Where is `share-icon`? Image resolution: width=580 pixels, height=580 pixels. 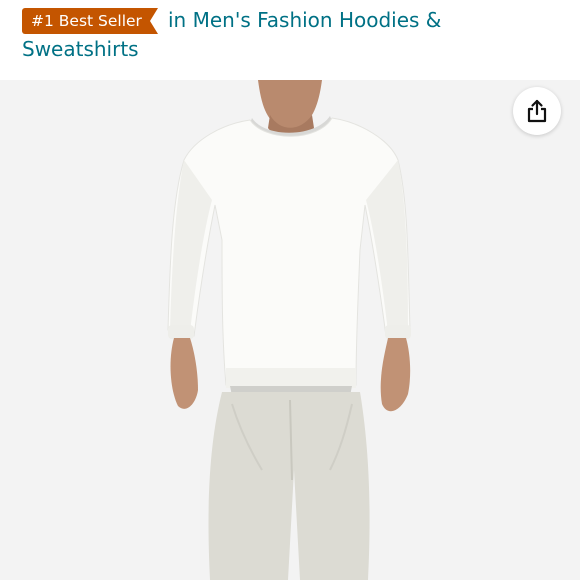
share-icon is located at coordinates (537, 111).